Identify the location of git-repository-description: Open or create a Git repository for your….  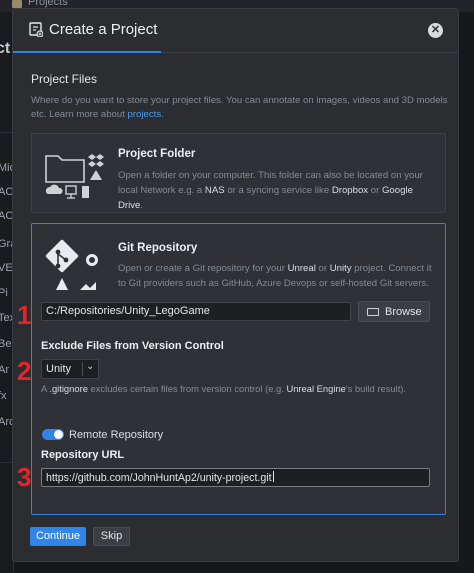
(277, 276).